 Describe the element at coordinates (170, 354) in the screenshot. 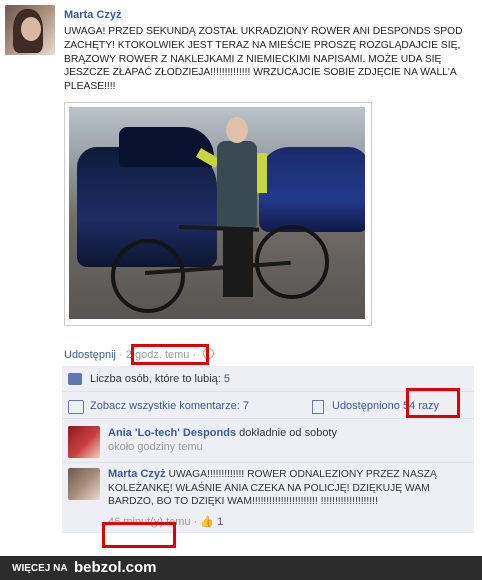

I see `highlight-box-time` at that location.